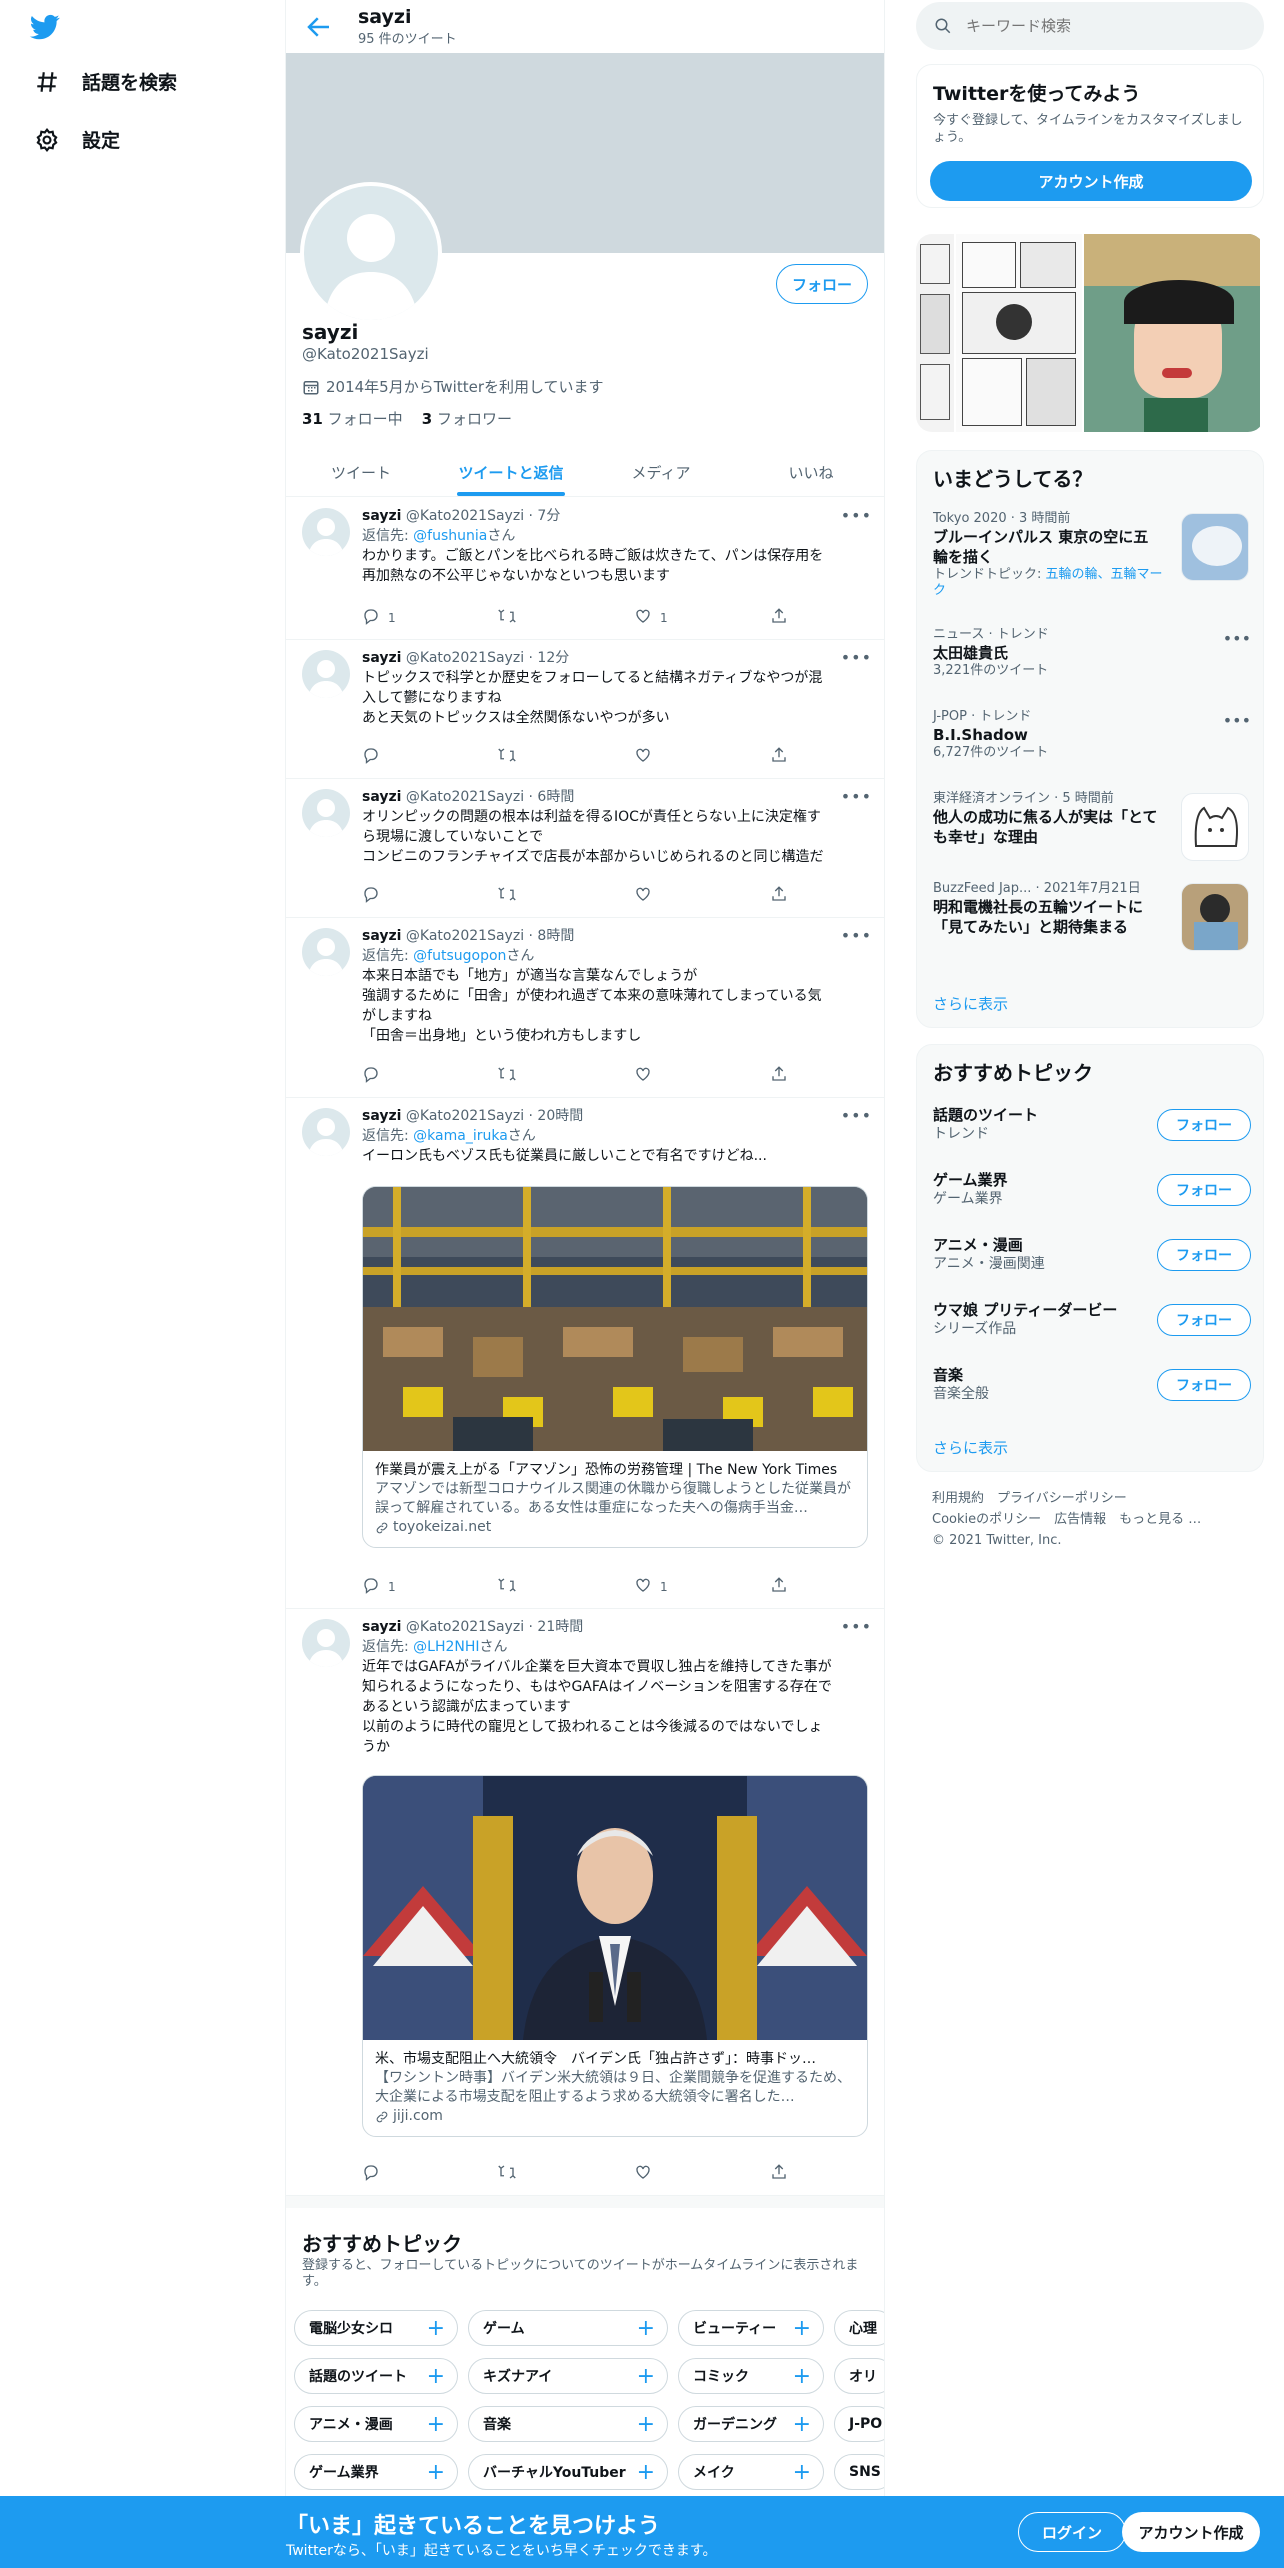 The image size is (1284, 2568). Describe the element at coordinates (1191, 2532) in the screenshot. I see `bottom-signup-button: アカウント作成` at that location.